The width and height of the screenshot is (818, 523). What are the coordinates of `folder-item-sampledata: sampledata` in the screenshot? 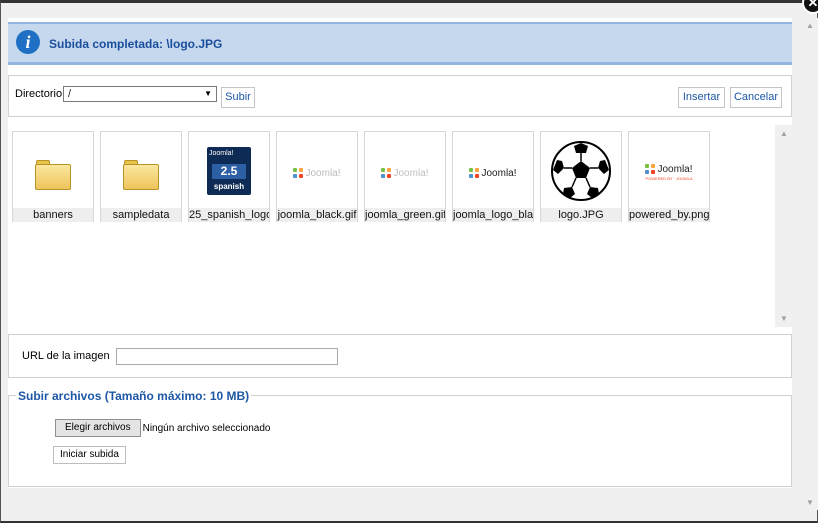 It's located at (141, 176).